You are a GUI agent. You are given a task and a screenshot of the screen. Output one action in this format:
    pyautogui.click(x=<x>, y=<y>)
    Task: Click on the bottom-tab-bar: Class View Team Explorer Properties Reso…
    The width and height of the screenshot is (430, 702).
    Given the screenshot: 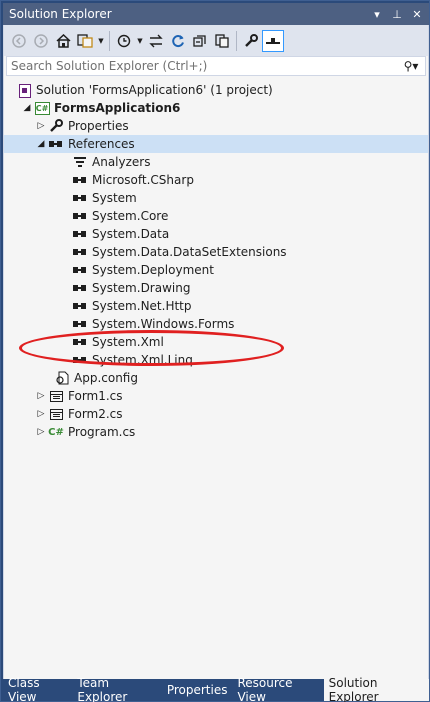 What is the action you would take?
    pyautogui.click(x=216, y=689)
    